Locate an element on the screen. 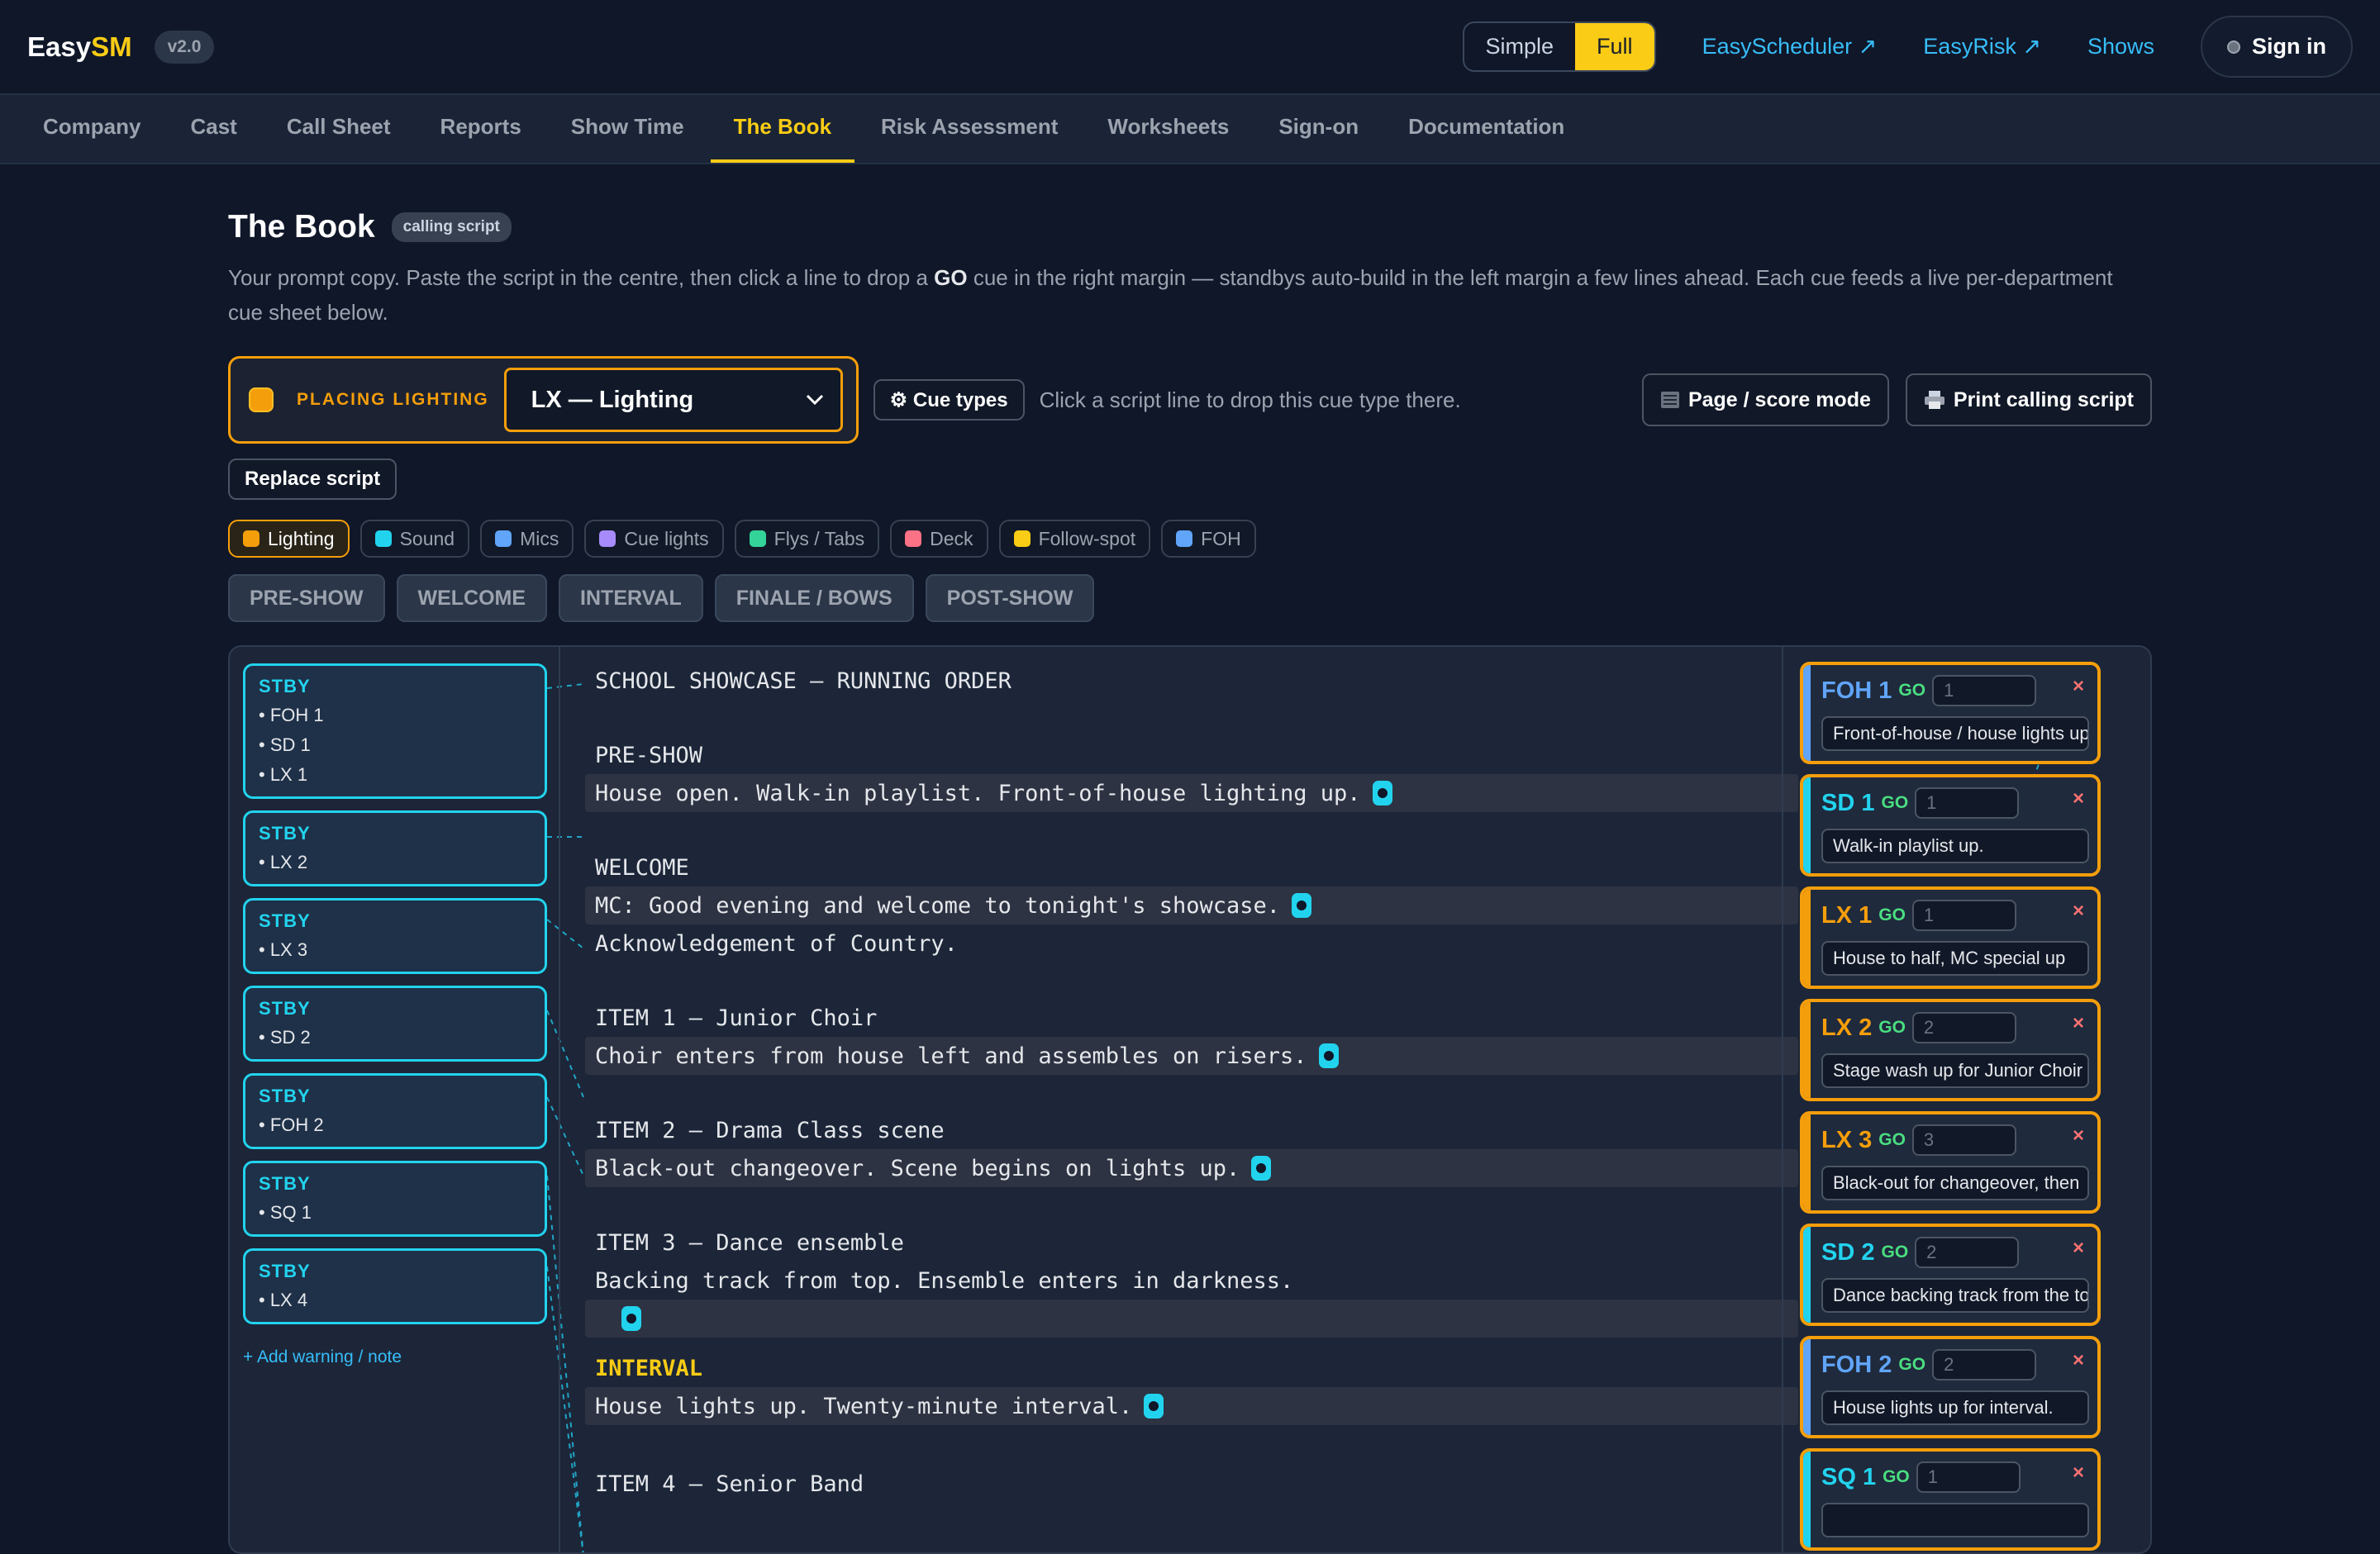  tab-documentation: Documentation is located at coordinates (1486, 138).